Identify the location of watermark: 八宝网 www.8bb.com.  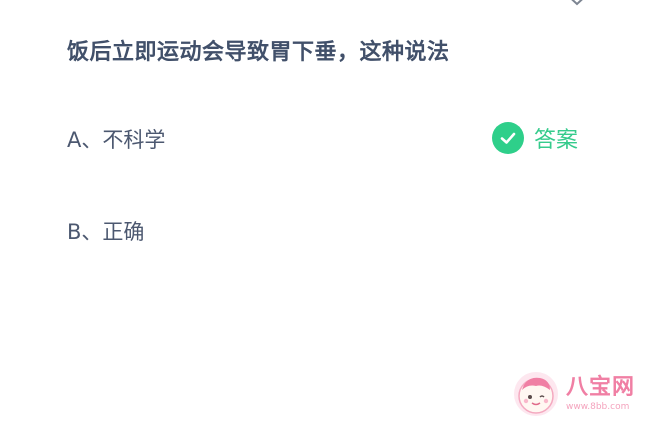
(573, 394).